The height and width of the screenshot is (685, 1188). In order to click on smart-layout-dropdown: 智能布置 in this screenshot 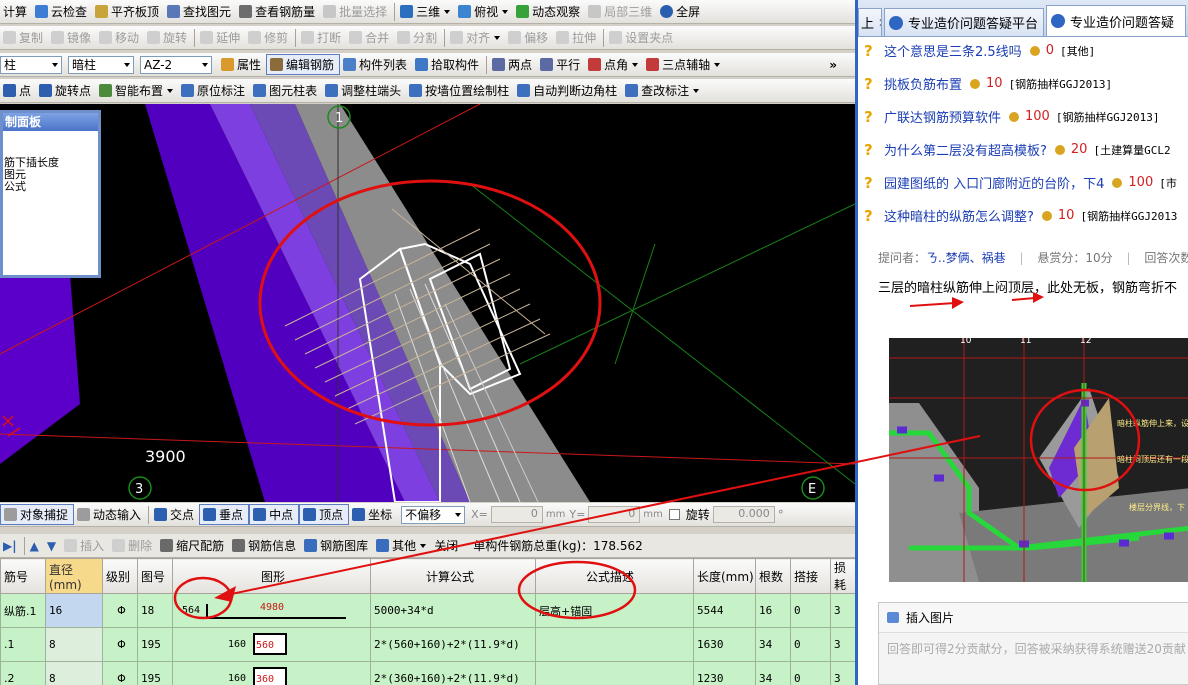, I will do `click(137, 90)`.